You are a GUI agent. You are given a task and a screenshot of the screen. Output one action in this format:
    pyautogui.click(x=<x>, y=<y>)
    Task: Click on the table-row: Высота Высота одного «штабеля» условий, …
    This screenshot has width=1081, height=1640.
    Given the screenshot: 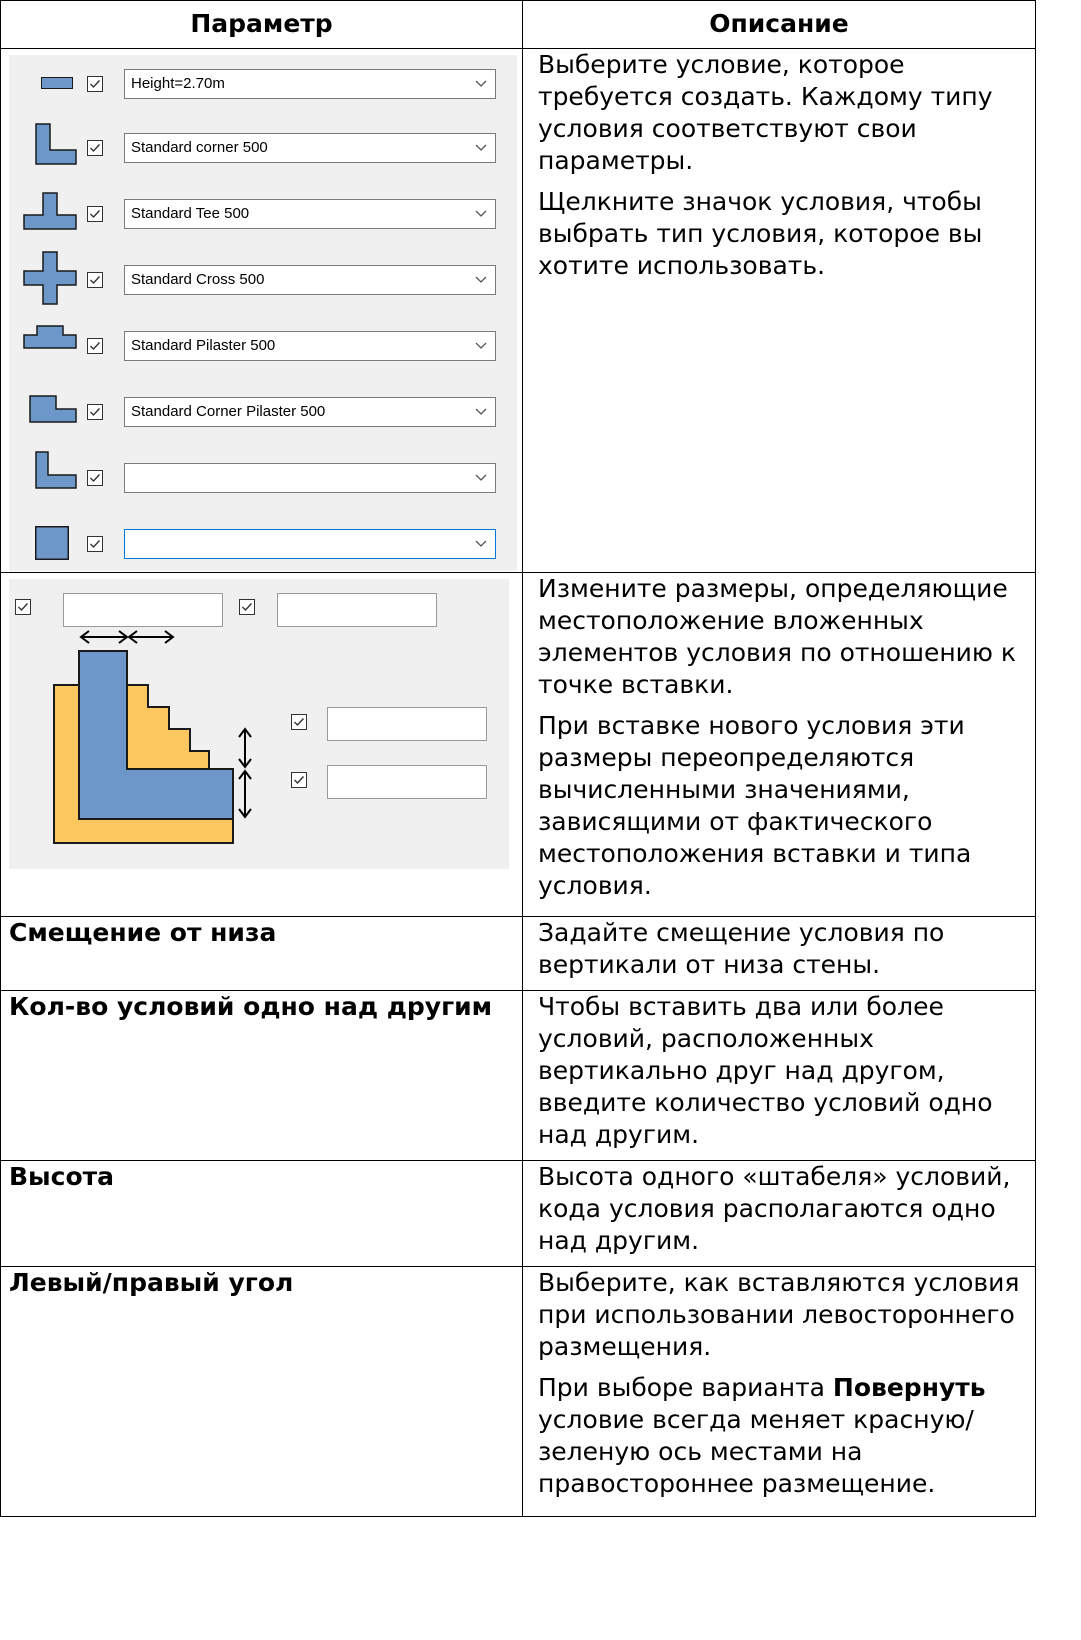 What is the action you would take?
    pyautogui.click(x=518, y=1213)
    